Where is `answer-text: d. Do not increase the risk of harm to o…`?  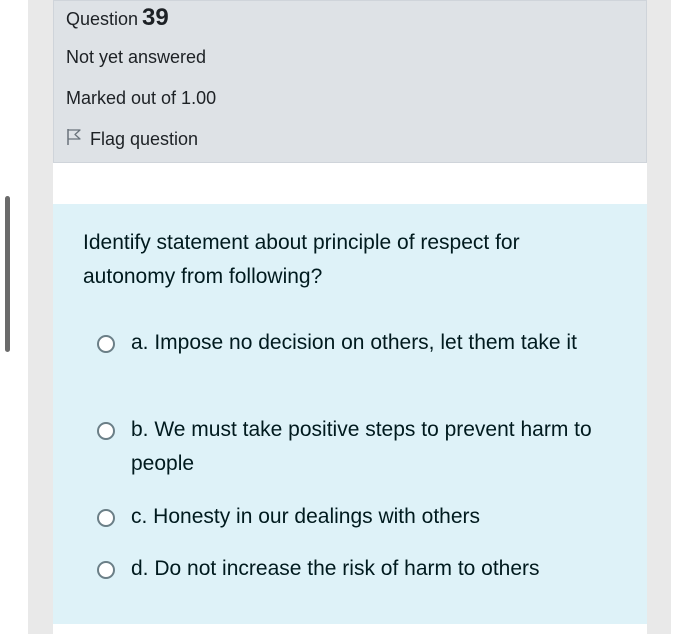
answer-text: d. Do not increase the risk of harm to o… is located at coordinates (335, 568).